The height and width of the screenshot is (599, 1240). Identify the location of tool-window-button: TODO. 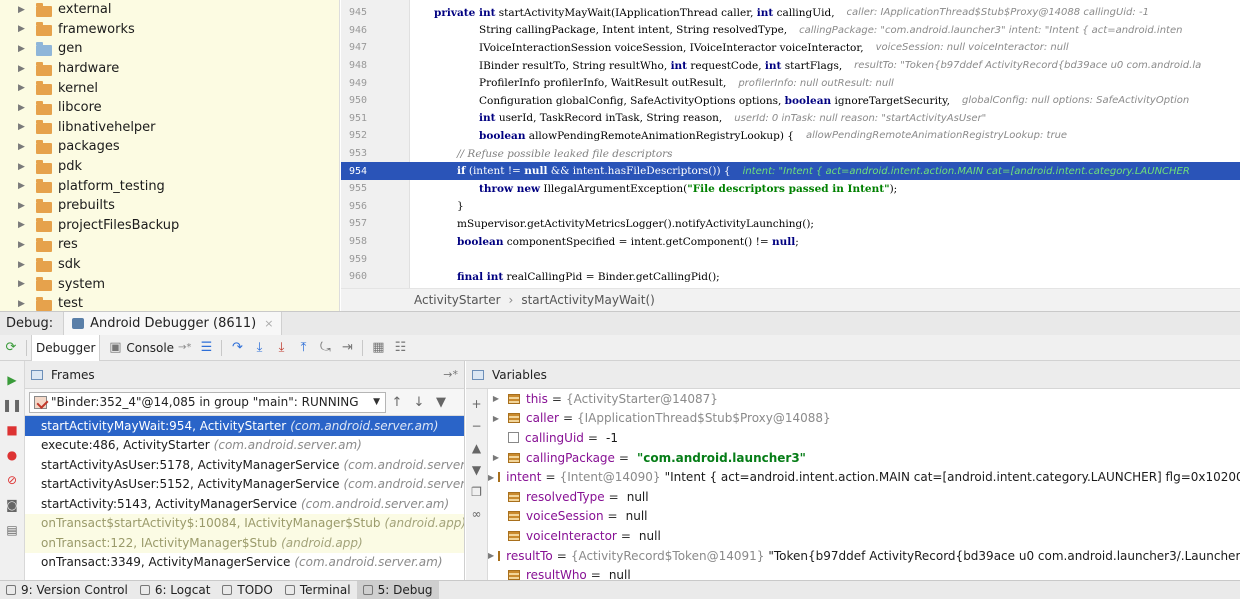
(247, 590).